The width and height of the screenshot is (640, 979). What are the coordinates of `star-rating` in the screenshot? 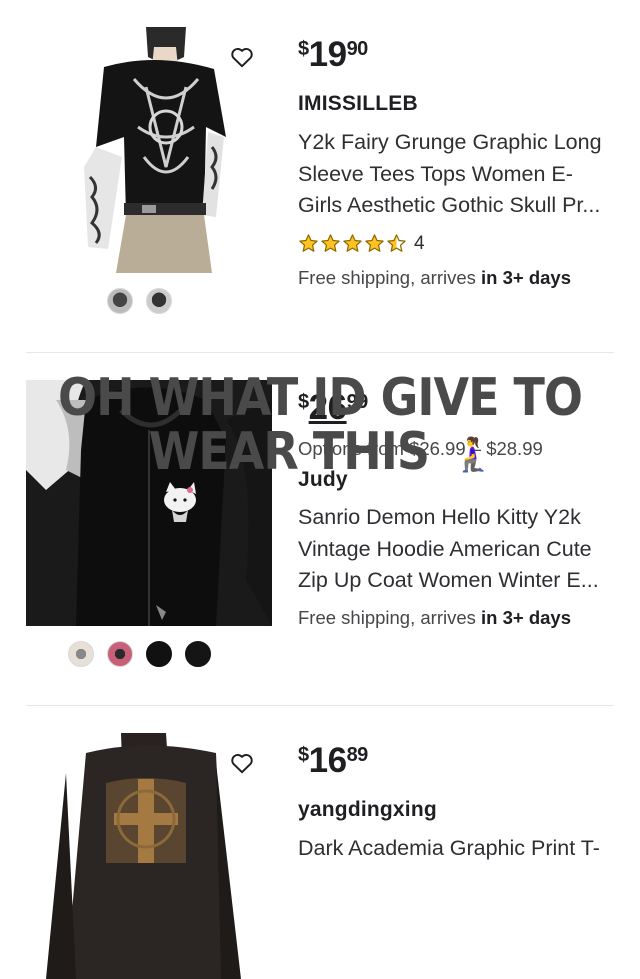 It's located at (352, 243).